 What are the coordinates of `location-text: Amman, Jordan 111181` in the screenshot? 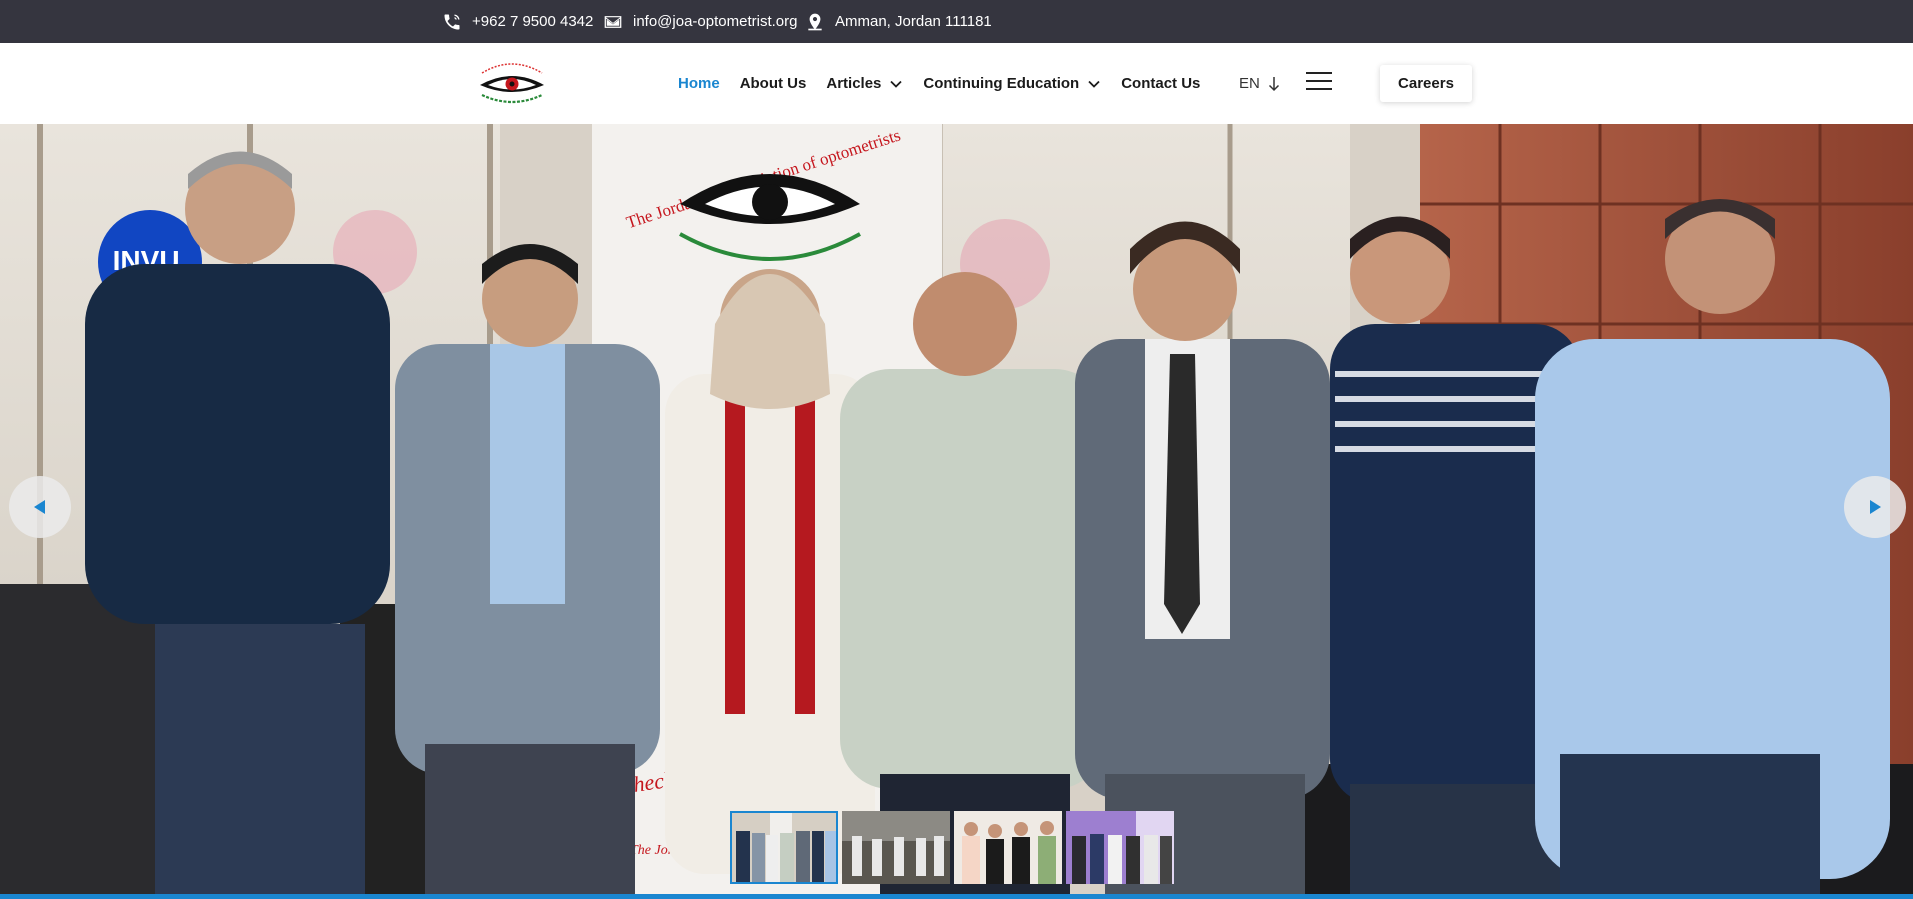 It's located at (913, 21).